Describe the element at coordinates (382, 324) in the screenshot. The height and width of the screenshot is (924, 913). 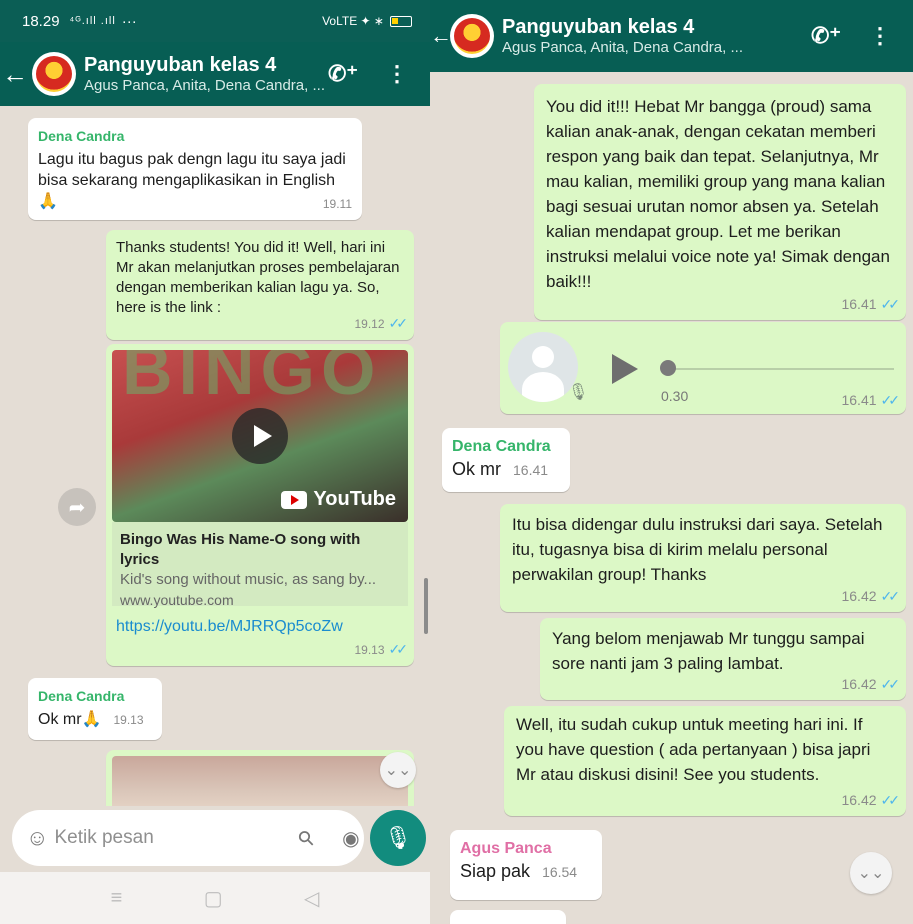
I see `message-meta: 19.12 ✓✓` at that location.